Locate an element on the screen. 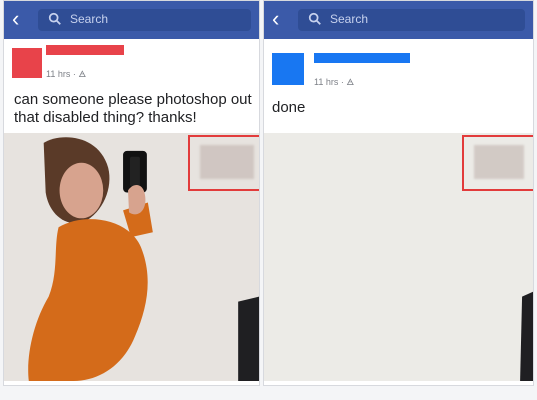 The height and width of the screenshot is (400, 537). post-caption: done is located at coordinates (289, 107).